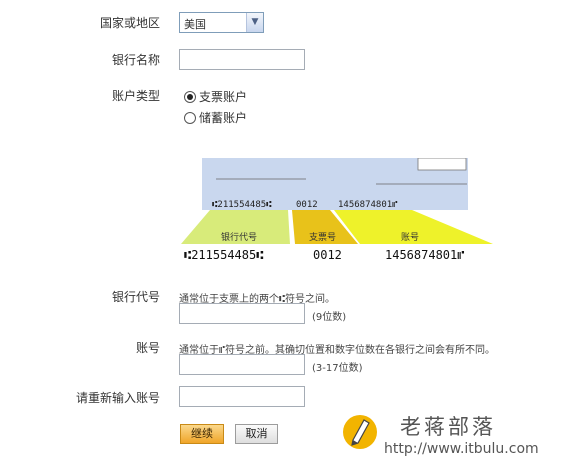  I want to click on micr-large-check: 0012, so click(327, 255).